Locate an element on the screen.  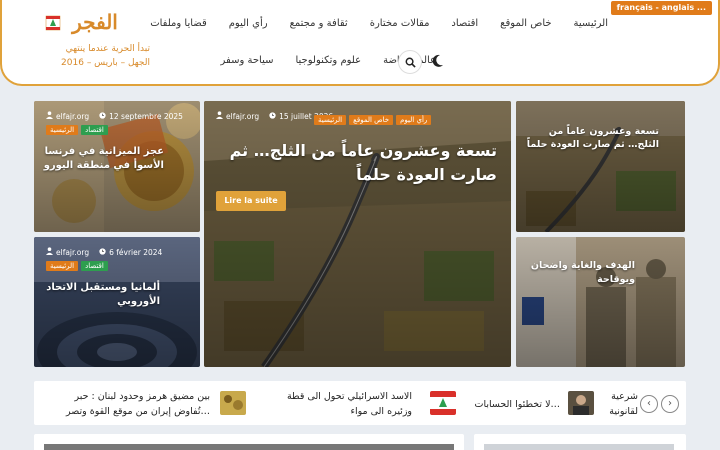
nav-item-economy: اقتصاد is located at coordinates (464, 23).